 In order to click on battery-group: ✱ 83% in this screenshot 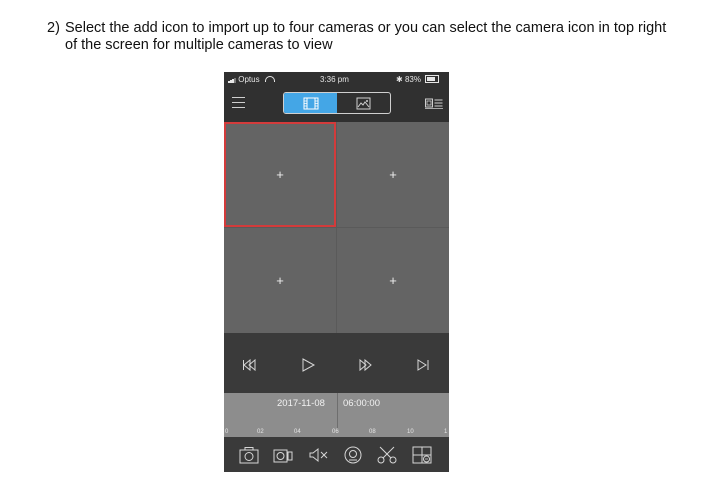, I will do `click(418, 79)`.